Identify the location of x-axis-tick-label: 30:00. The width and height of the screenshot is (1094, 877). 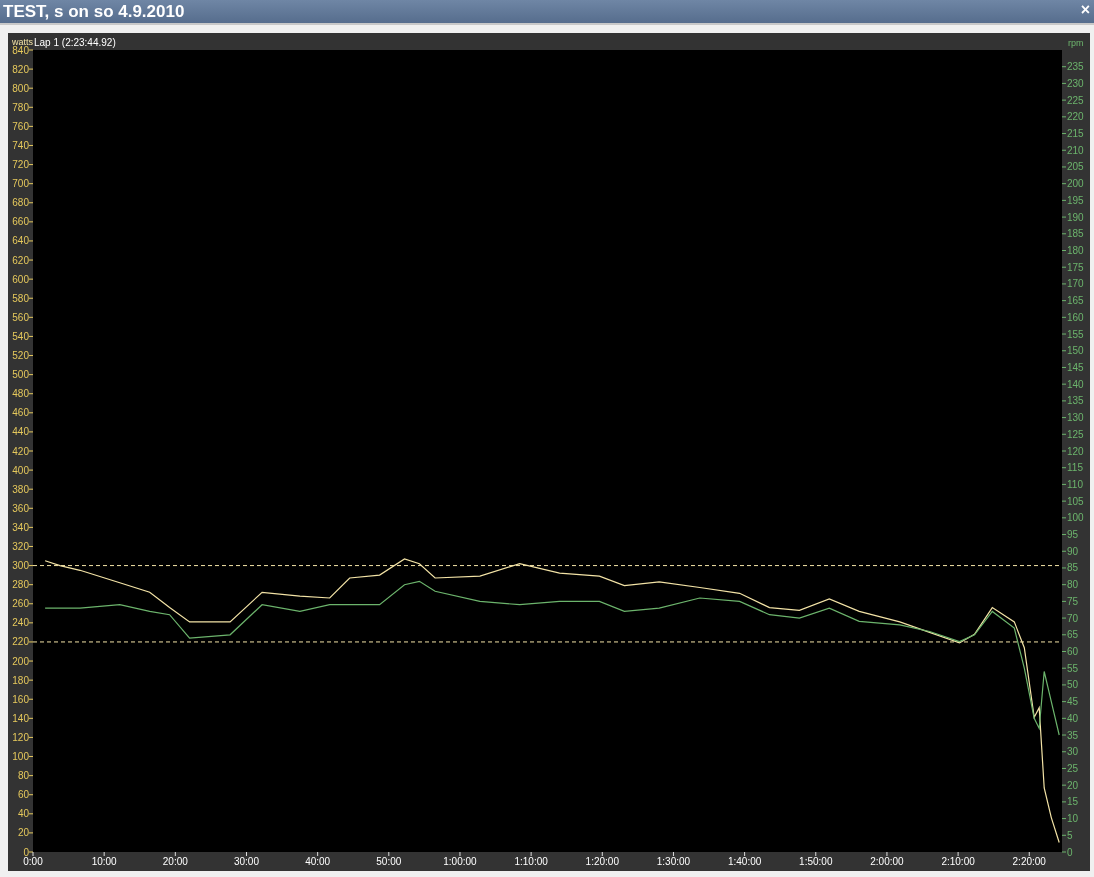
(246, 861).